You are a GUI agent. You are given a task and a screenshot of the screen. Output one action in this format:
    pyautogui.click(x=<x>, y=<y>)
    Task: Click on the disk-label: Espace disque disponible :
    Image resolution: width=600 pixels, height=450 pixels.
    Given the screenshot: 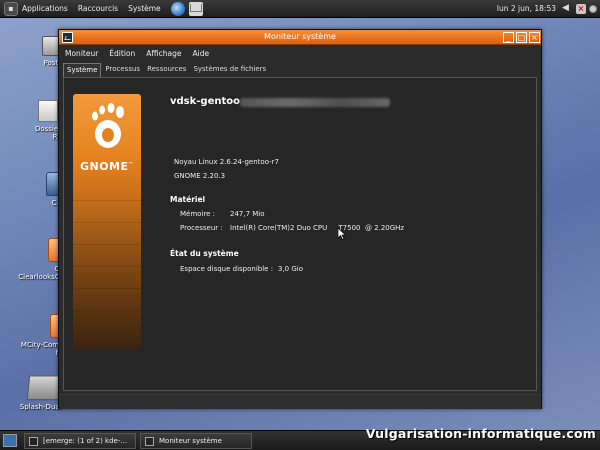 What is the action you would take?
    pyautogui.click(x=227, y=269)
    